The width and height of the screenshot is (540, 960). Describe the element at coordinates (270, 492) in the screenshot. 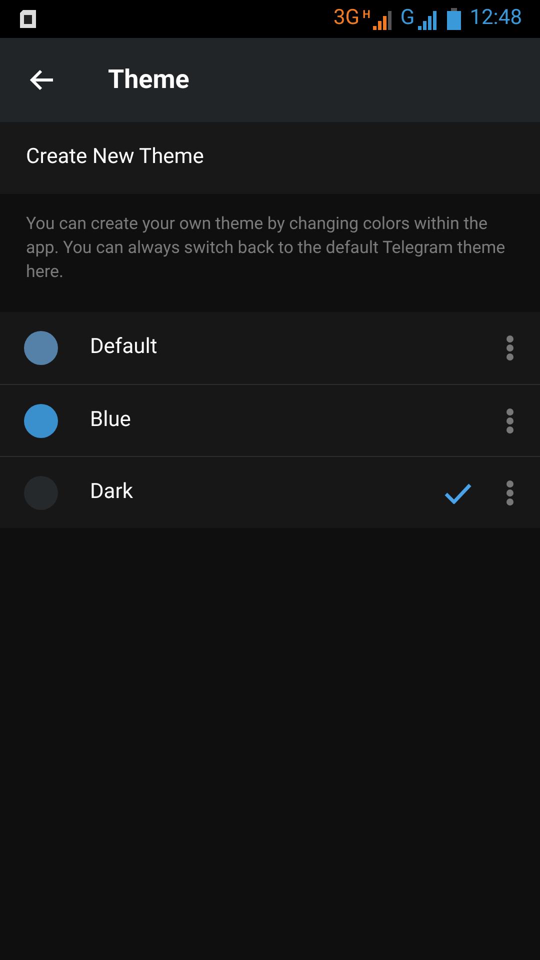

I see `theme-item: Dark` at that location.